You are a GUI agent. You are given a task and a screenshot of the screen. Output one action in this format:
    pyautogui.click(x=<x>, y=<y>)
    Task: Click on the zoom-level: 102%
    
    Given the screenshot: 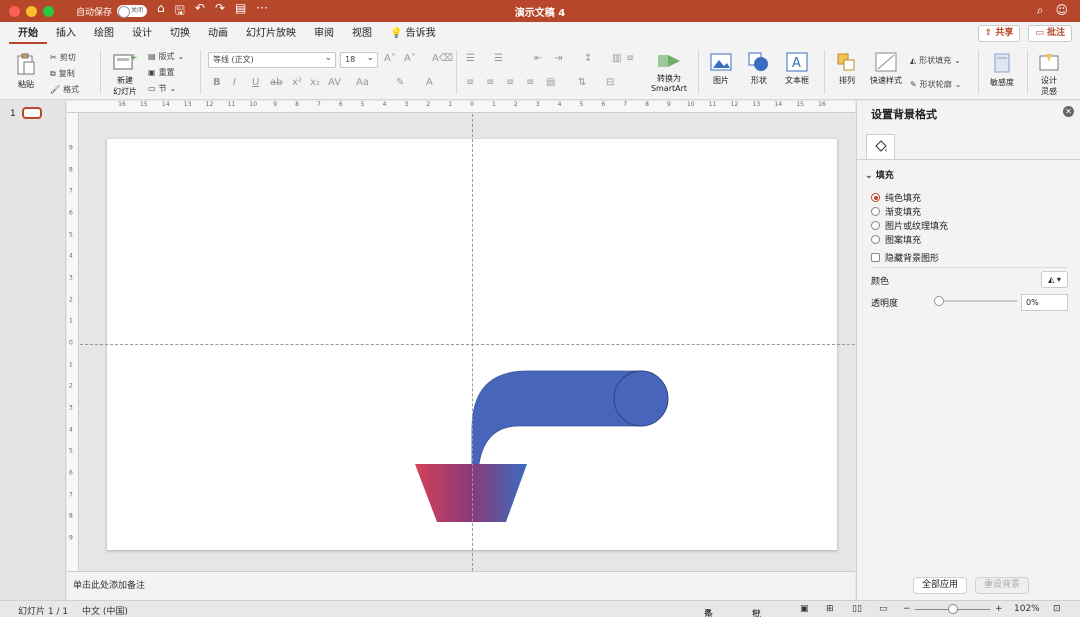 What is the action you would take?
    pyautogui.click(x=1027, y=609)
    